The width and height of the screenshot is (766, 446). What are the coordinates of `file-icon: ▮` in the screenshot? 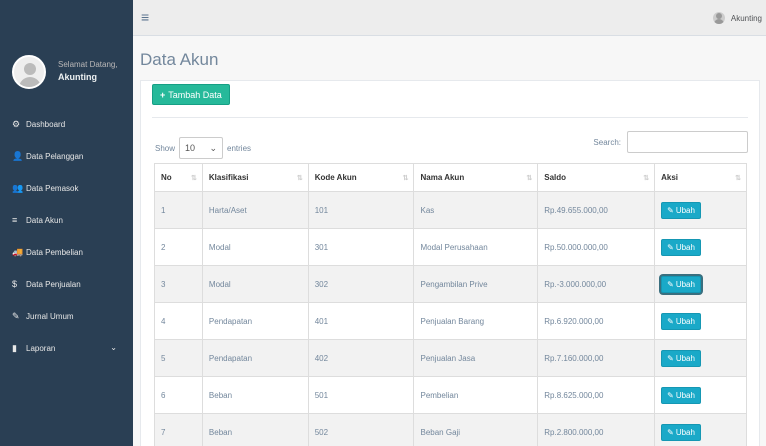 It's located at (14, 347).